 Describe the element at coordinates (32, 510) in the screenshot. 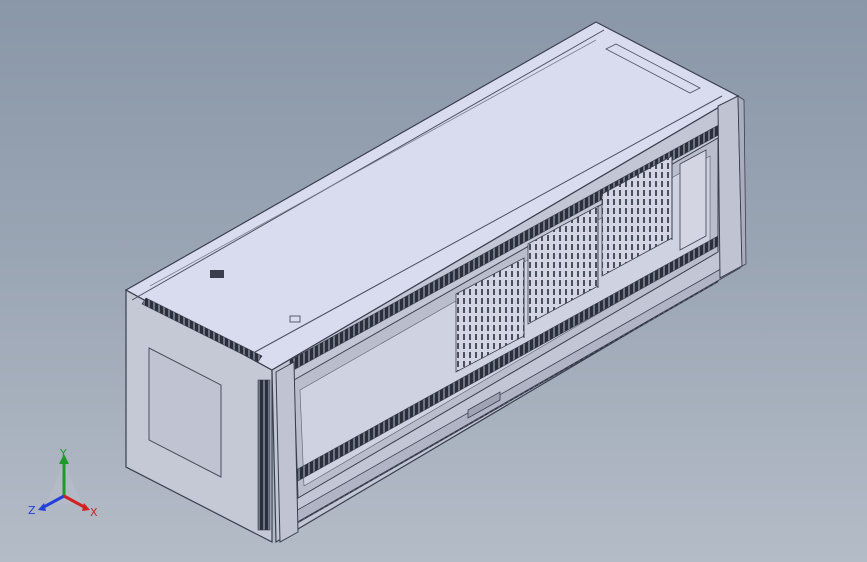

I see `z-axis-label: Z` at that location.